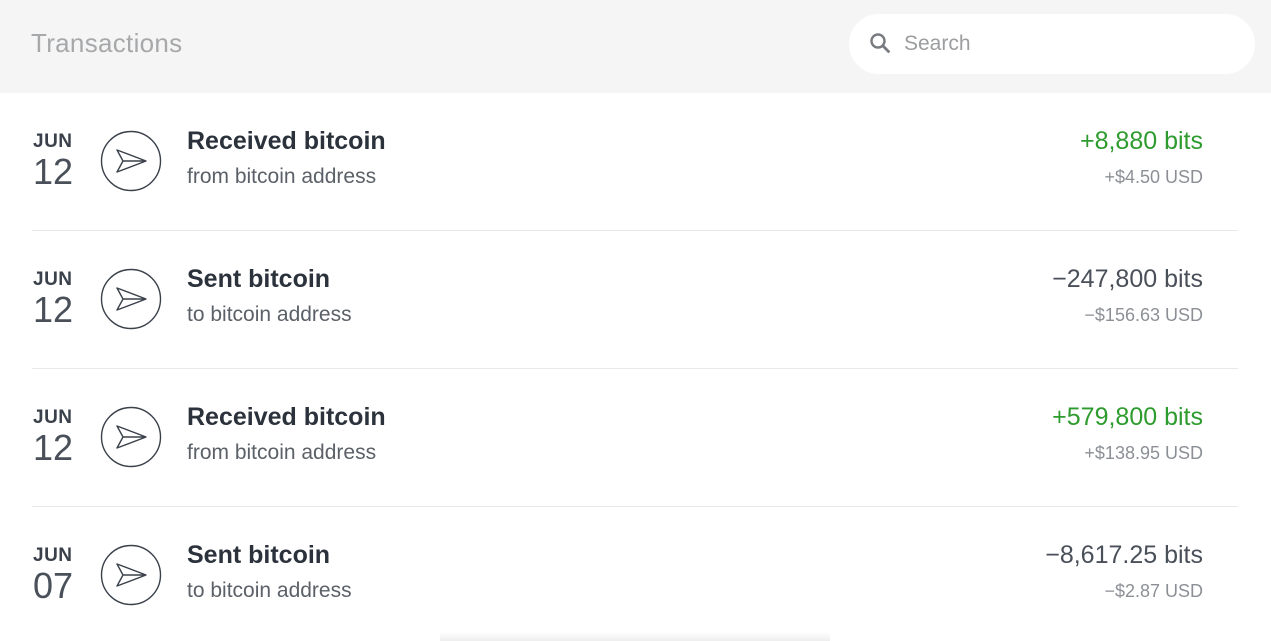 This screenshot has height=641, width=1271. Describe the element at coordinates (880, 43) in the screenshot. I see `search-icon` at that location.